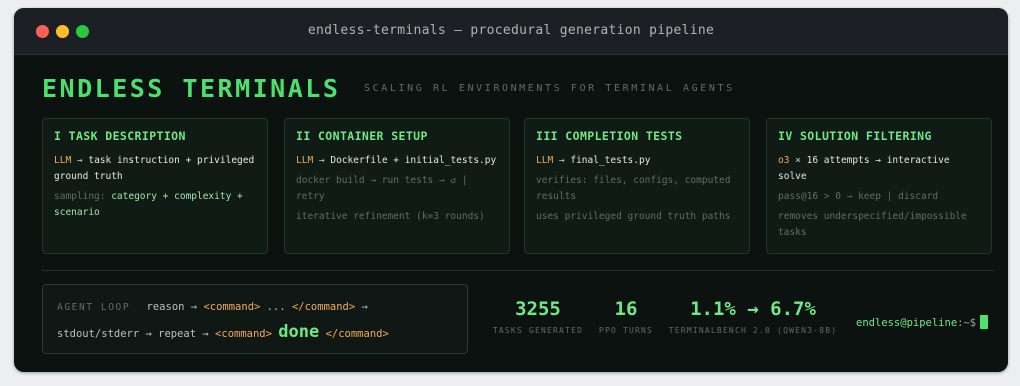 Image resolution: width=1020 pixels, height=386 pixels. Describe the element at coordinates (907, 323) in the screenshot. I see `prompt-user: endless@pipeline` at that location.